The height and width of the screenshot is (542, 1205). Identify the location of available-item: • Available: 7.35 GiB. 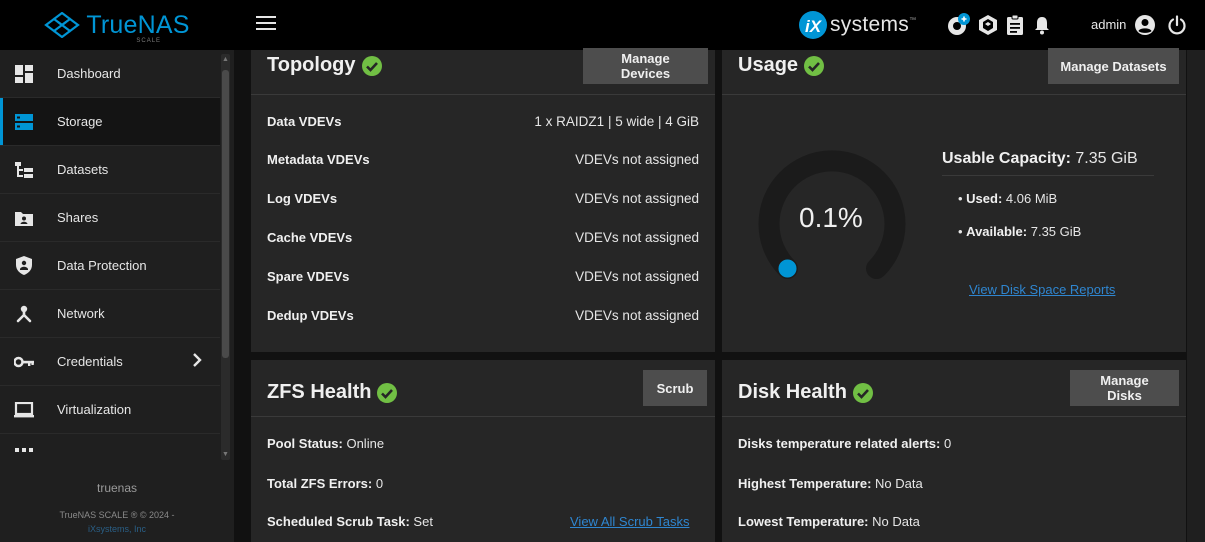
(1020, 231).